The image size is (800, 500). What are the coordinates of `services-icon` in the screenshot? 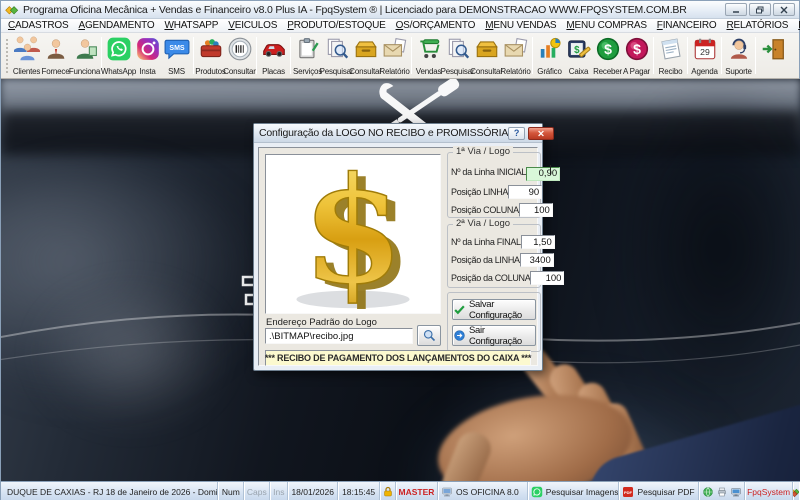 It's located at (308, 49).